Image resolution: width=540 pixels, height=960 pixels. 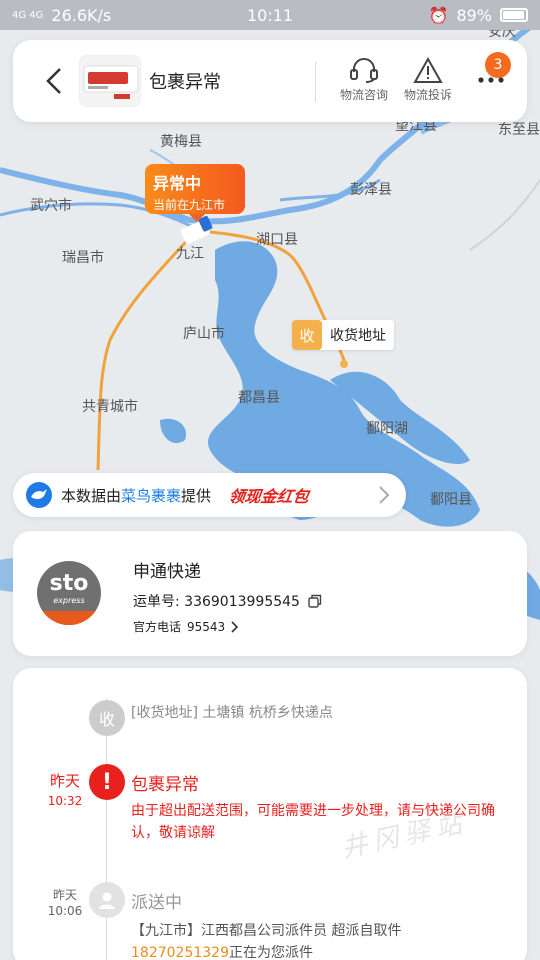 What do you see at coordinates (387, 429) in the screenshot?
I see `map-label: 鄱阳湖` at bounding box center [387, 429].